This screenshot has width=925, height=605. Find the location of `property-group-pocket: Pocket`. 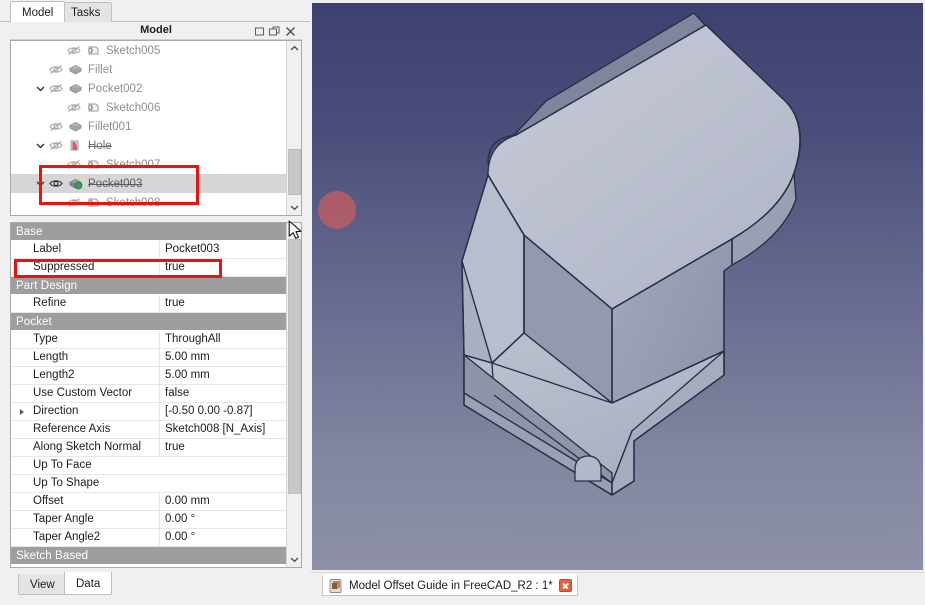

property-group-pocket: Pocket is located at coordinates (149, 322).